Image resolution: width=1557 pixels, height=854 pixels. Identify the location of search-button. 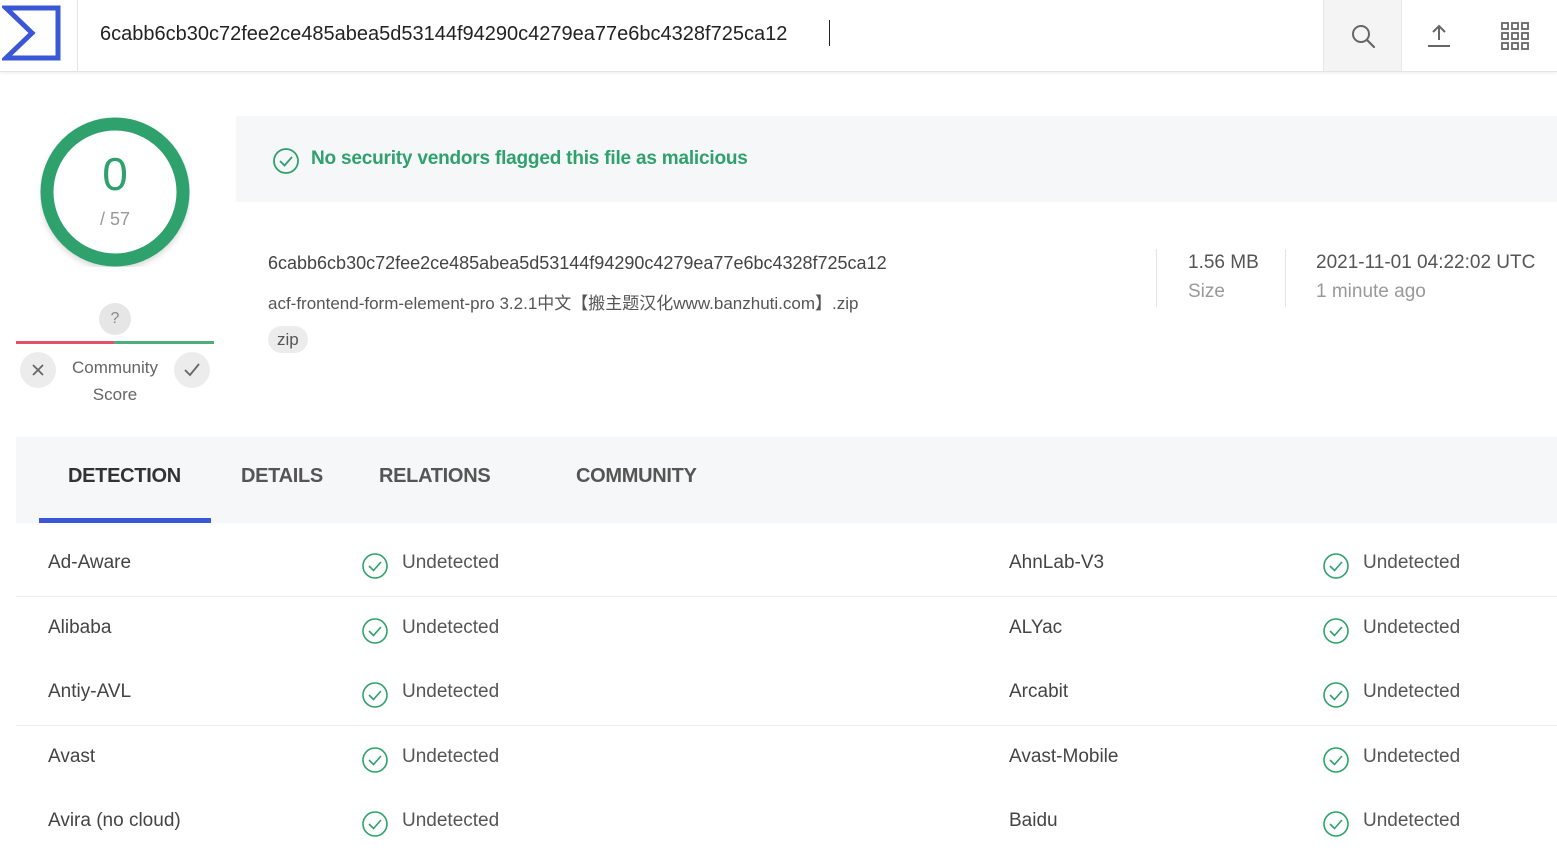
(1362, 35).